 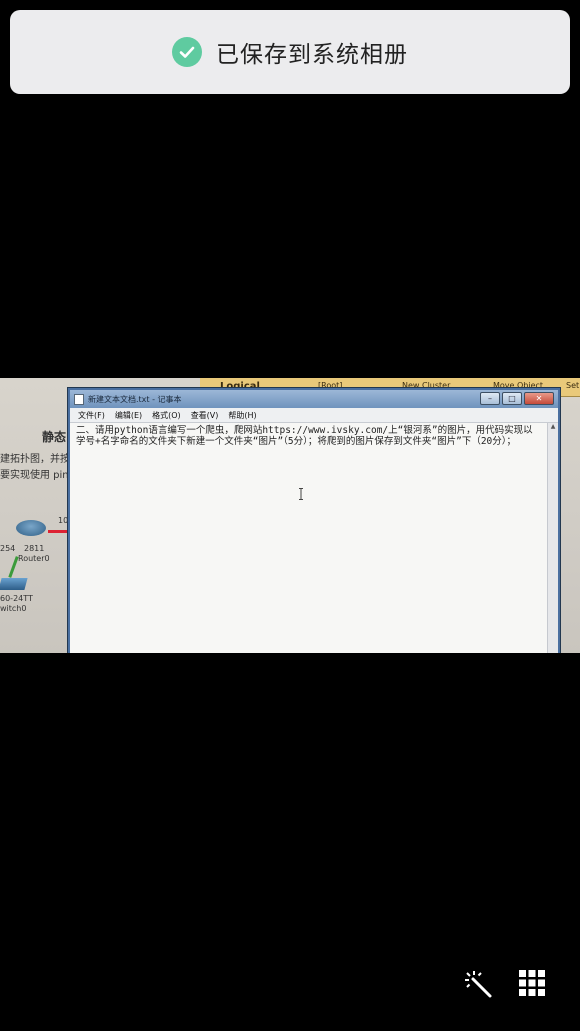 I want to click on save-toast: 已保存到系统相册, so click(x=290, y=52).